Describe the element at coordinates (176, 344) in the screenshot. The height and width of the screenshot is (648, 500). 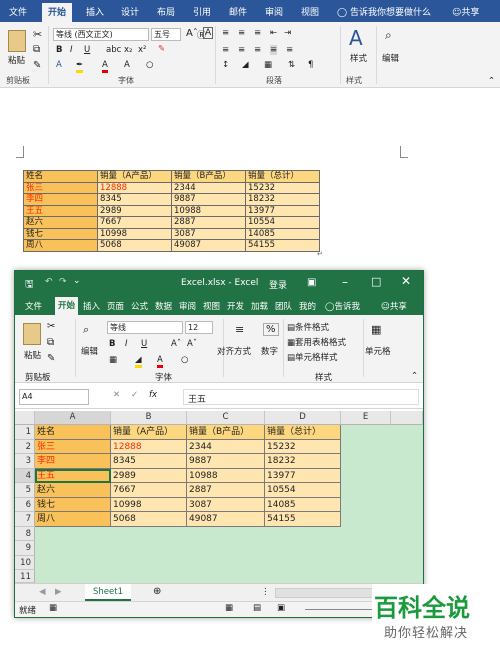
I see `grow-font-icon: Aˆ` at that location.